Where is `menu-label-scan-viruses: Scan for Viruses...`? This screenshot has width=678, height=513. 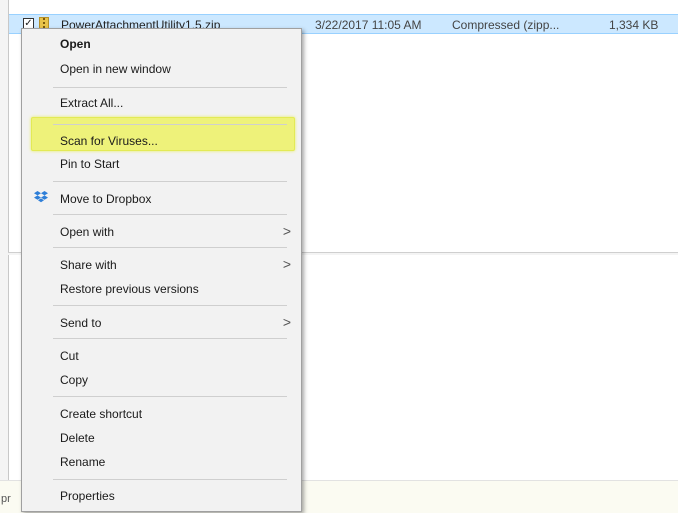
menu-label-scan-viruses: Scan for Viruses... is located at coordinates (109, 141).